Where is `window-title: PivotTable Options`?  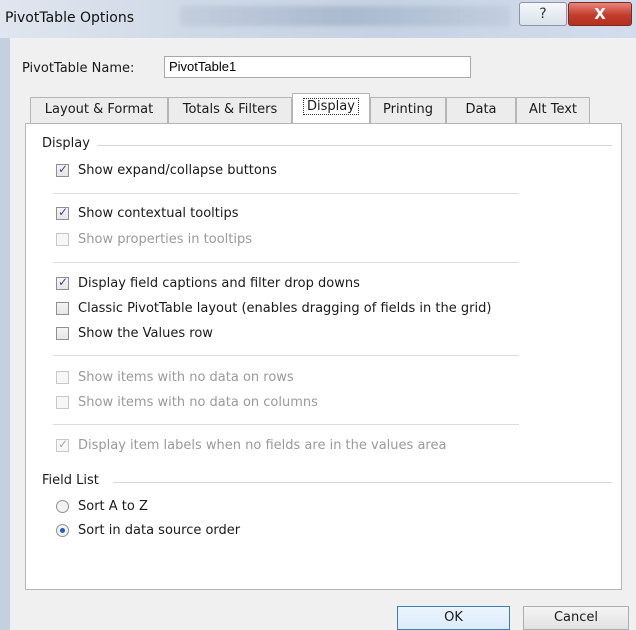 window-title: PivotTable Options is located at coordinates (70, 18).